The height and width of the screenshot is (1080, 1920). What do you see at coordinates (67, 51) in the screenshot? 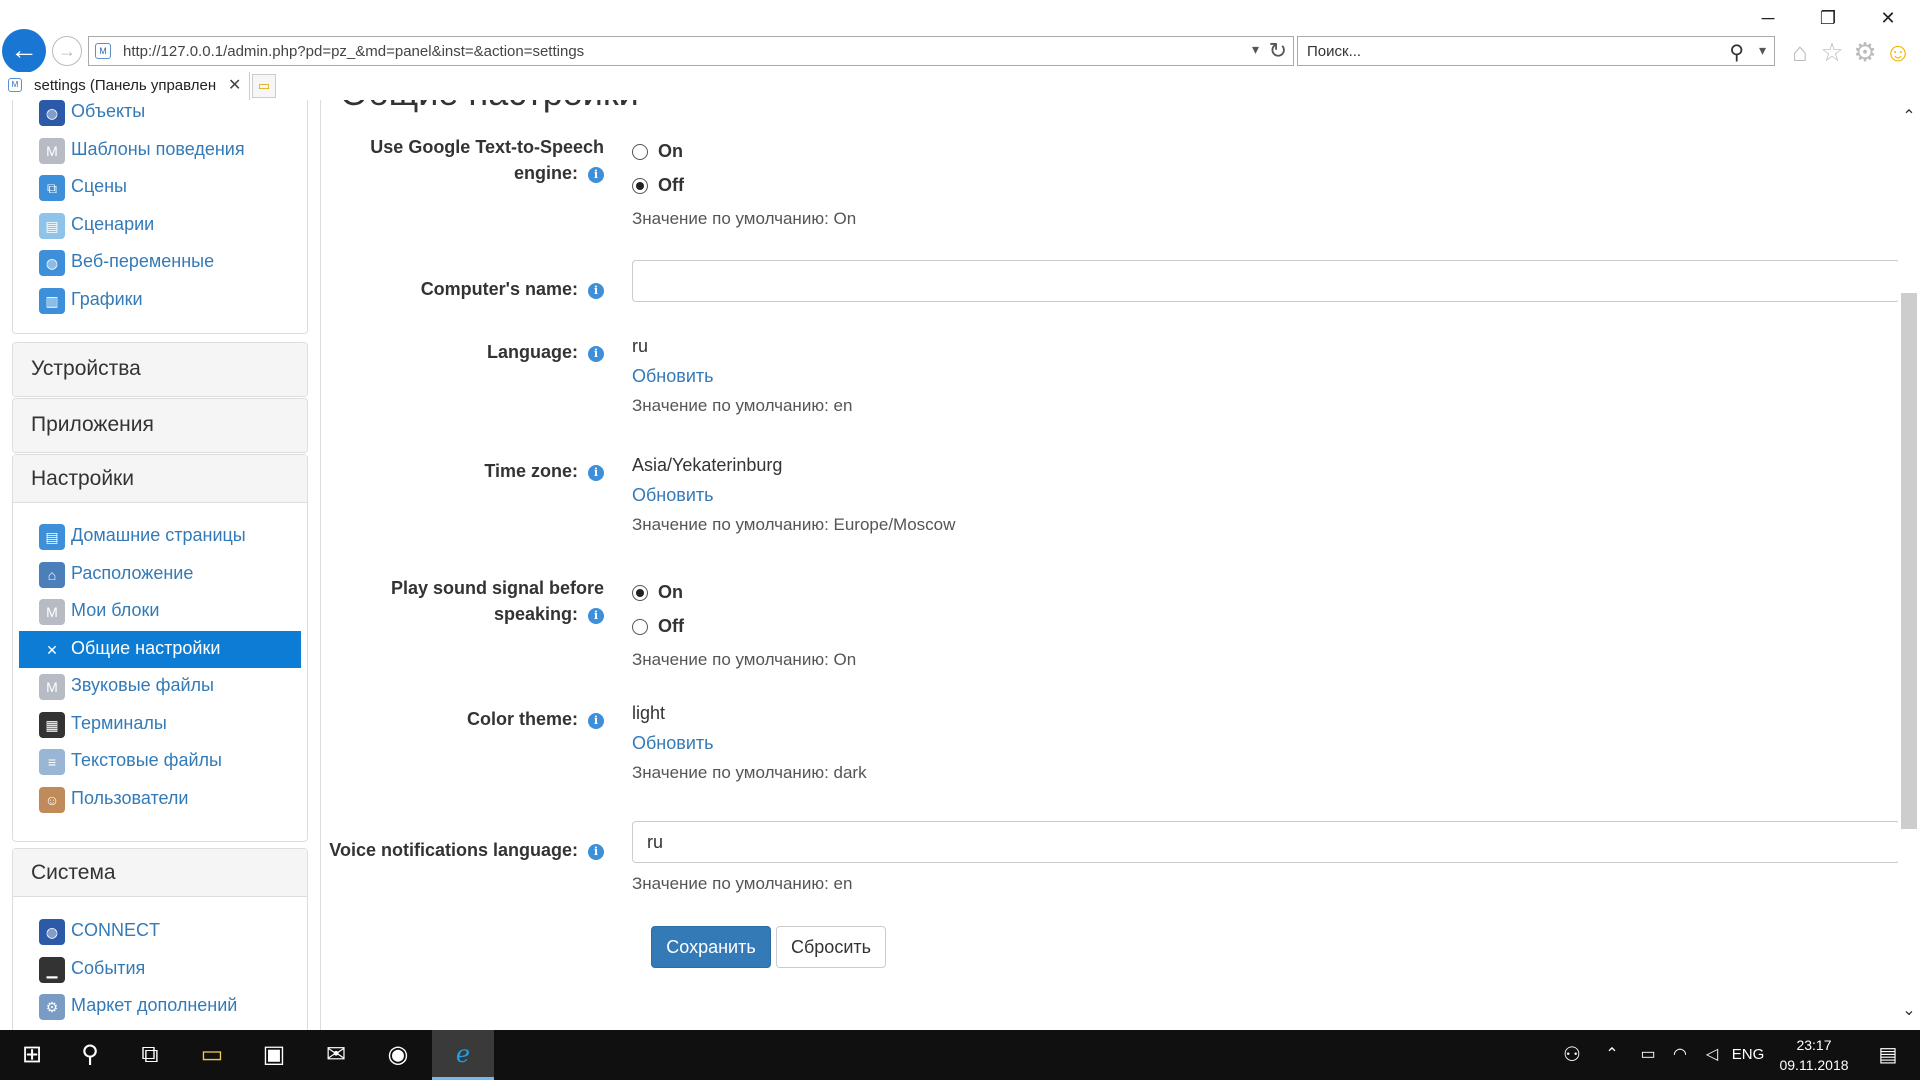
I see `forward-button: →` at bounding box center [67, 51].